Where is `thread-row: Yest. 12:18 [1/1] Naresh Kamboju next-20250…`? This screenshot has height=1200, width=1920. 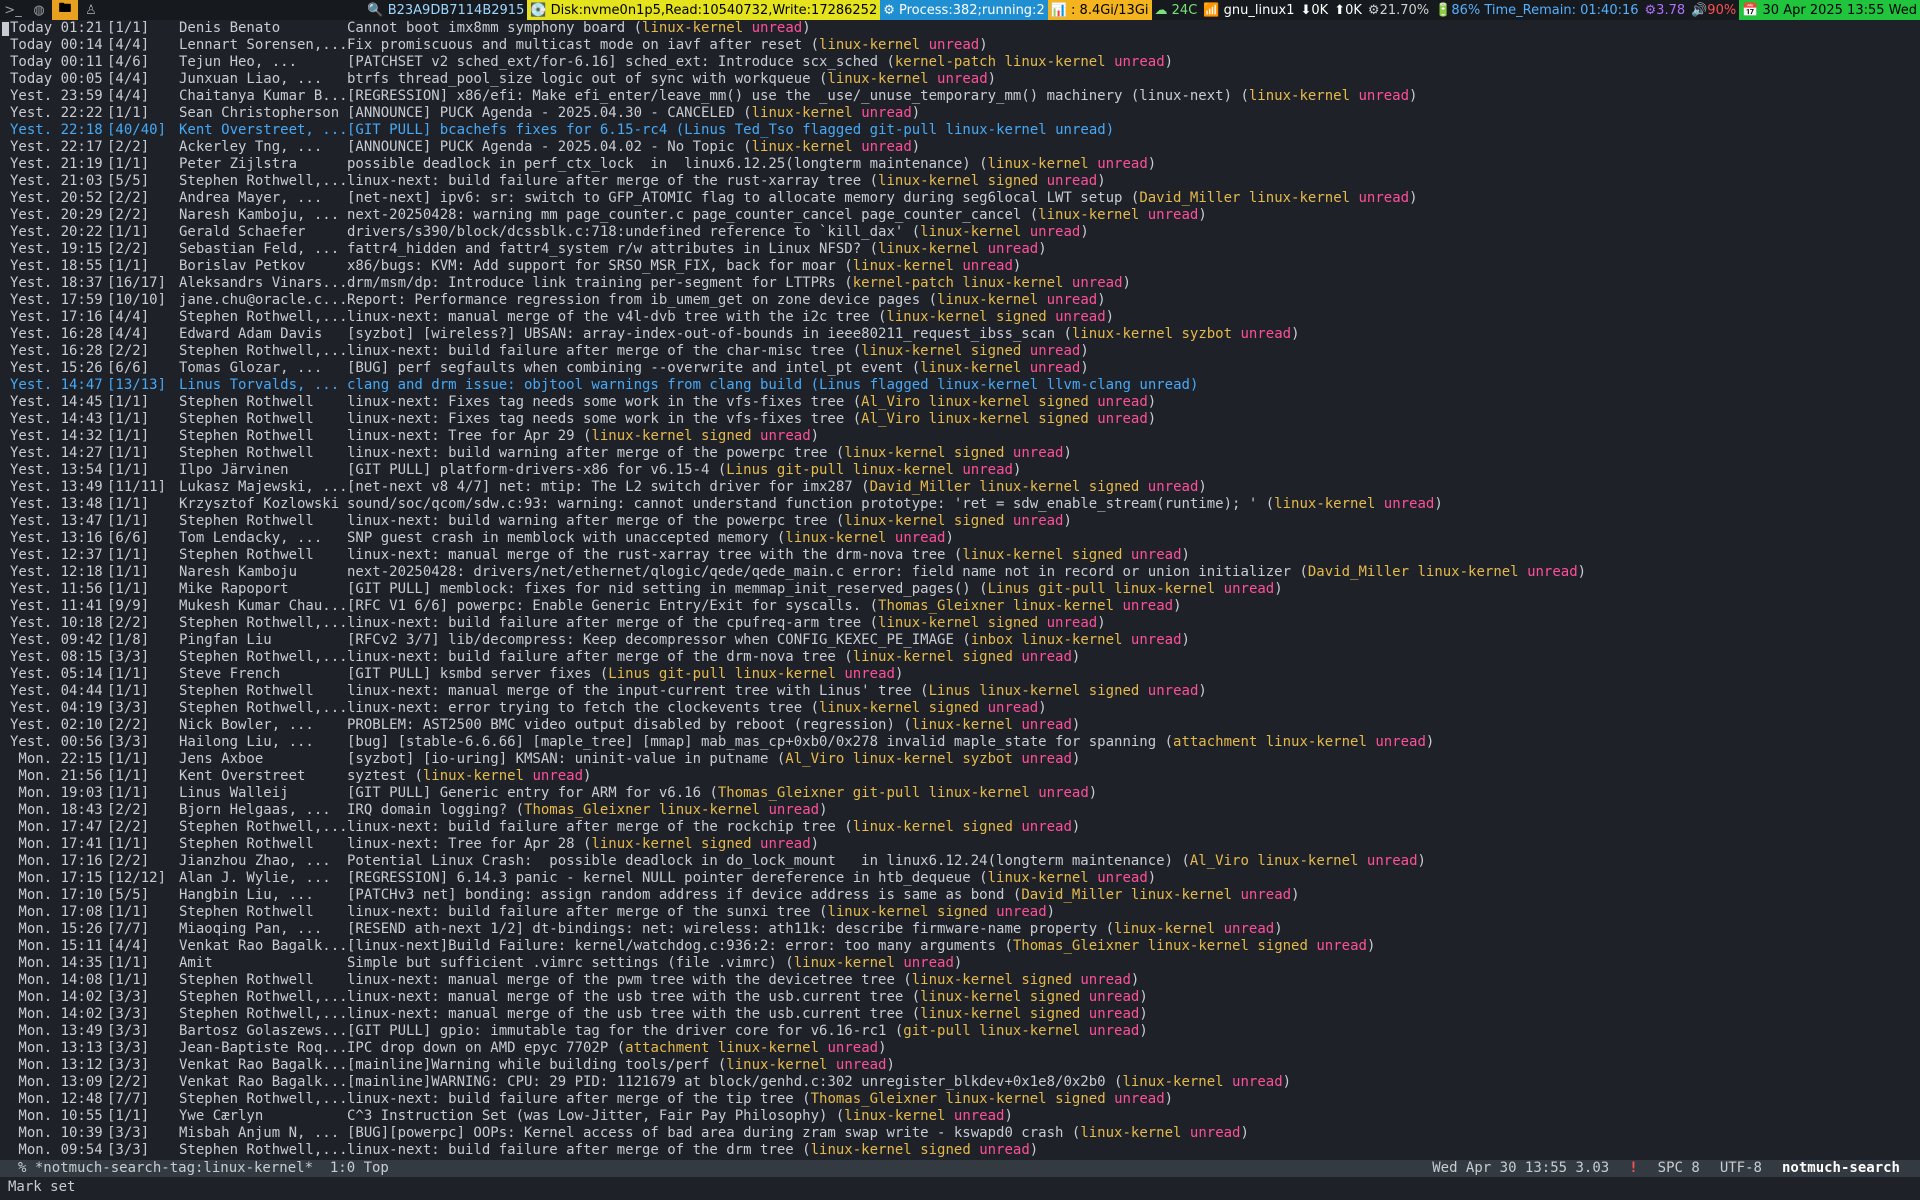 thread-row: Yest. 12:18 [1/1] Naresh Kamboju next-20250… is located at coordinates (960, 572).